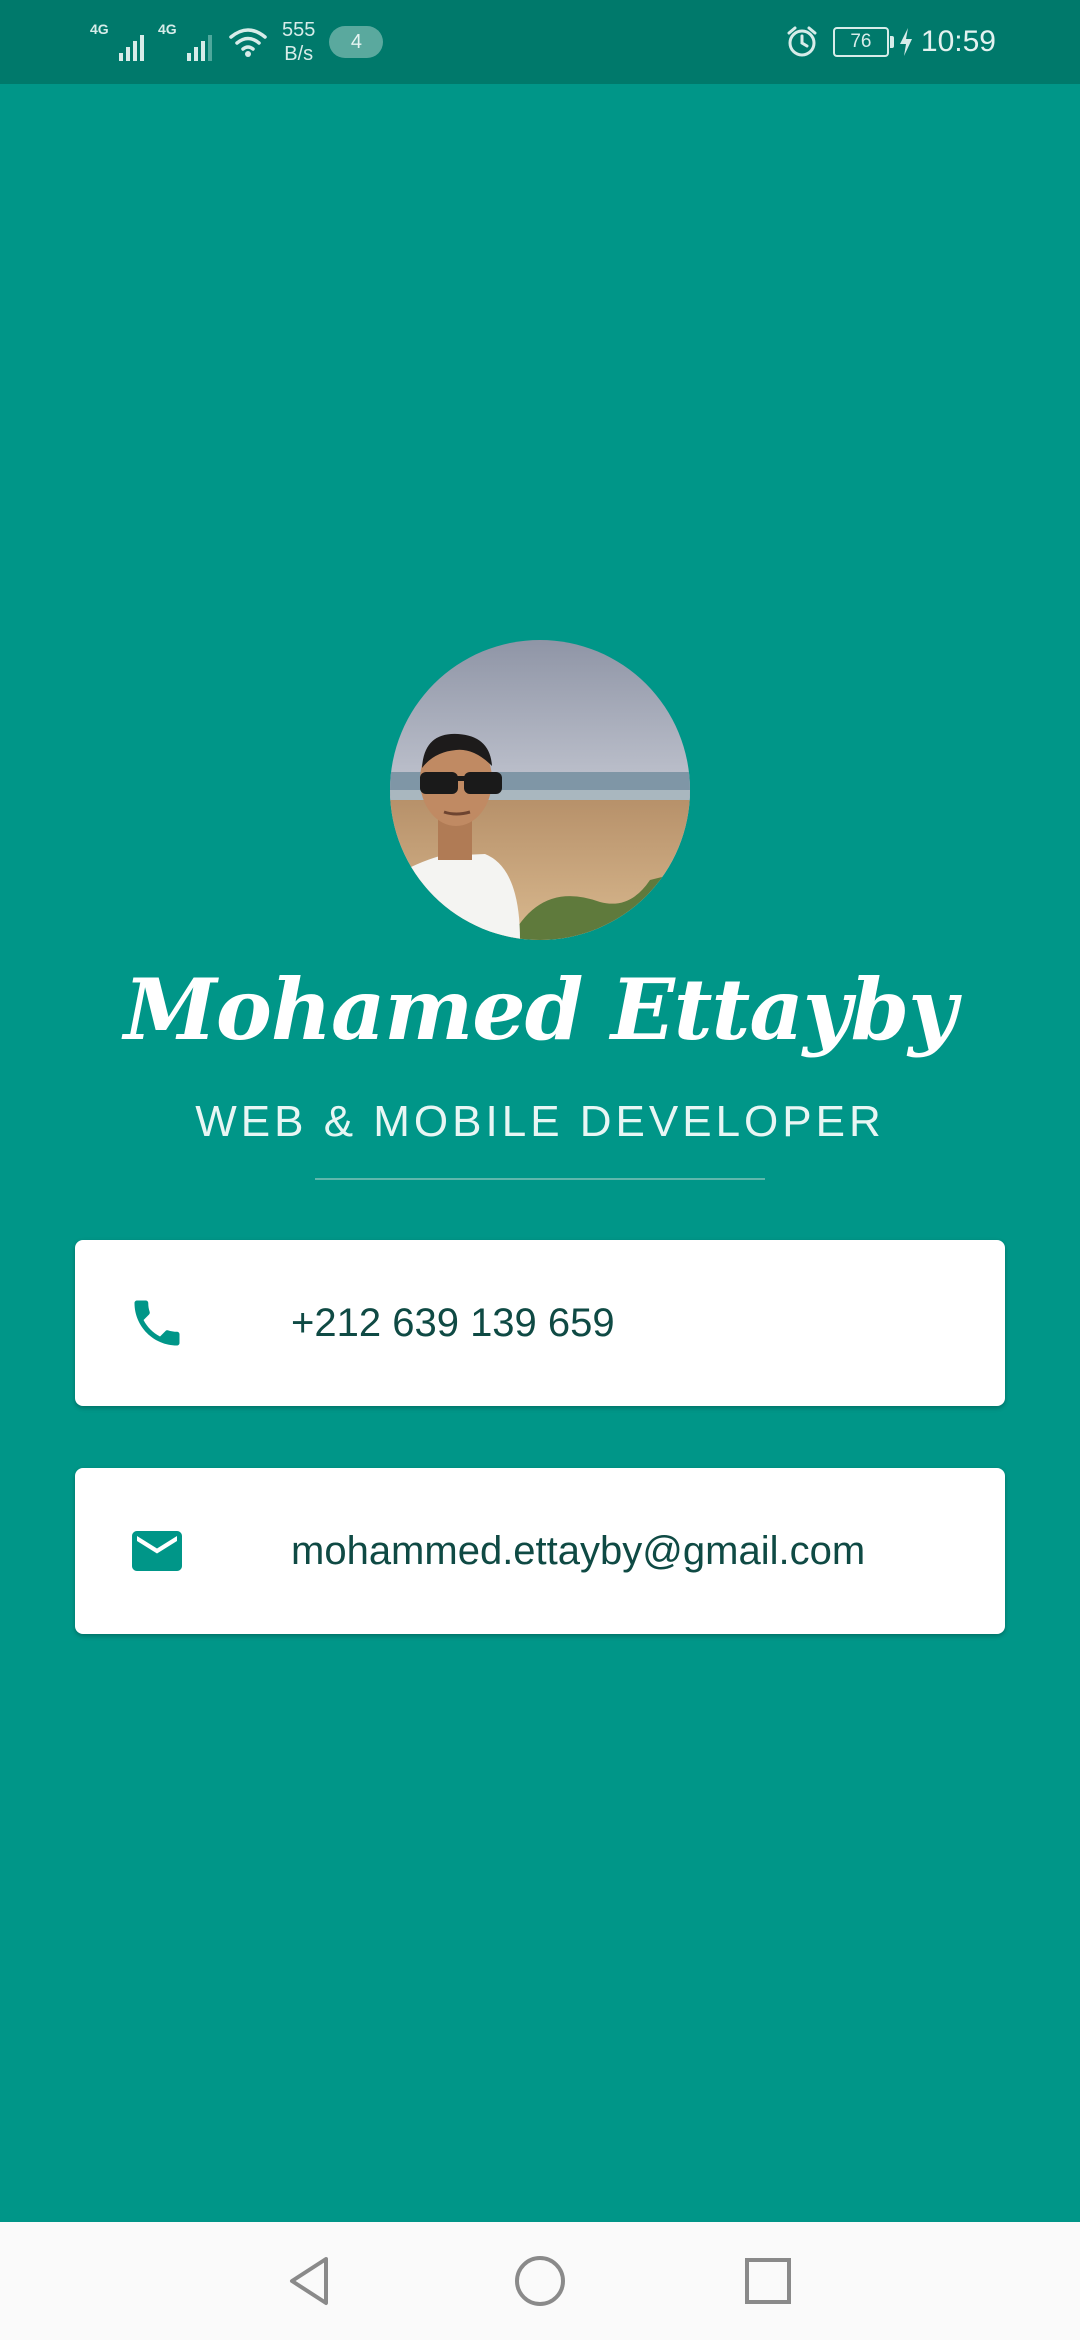 The height and width of the screenshot is (2340, 1080). Describe the element at coordinates (185, 42) in the screenshot. I see `signal-2-icon: 4G` at that location.